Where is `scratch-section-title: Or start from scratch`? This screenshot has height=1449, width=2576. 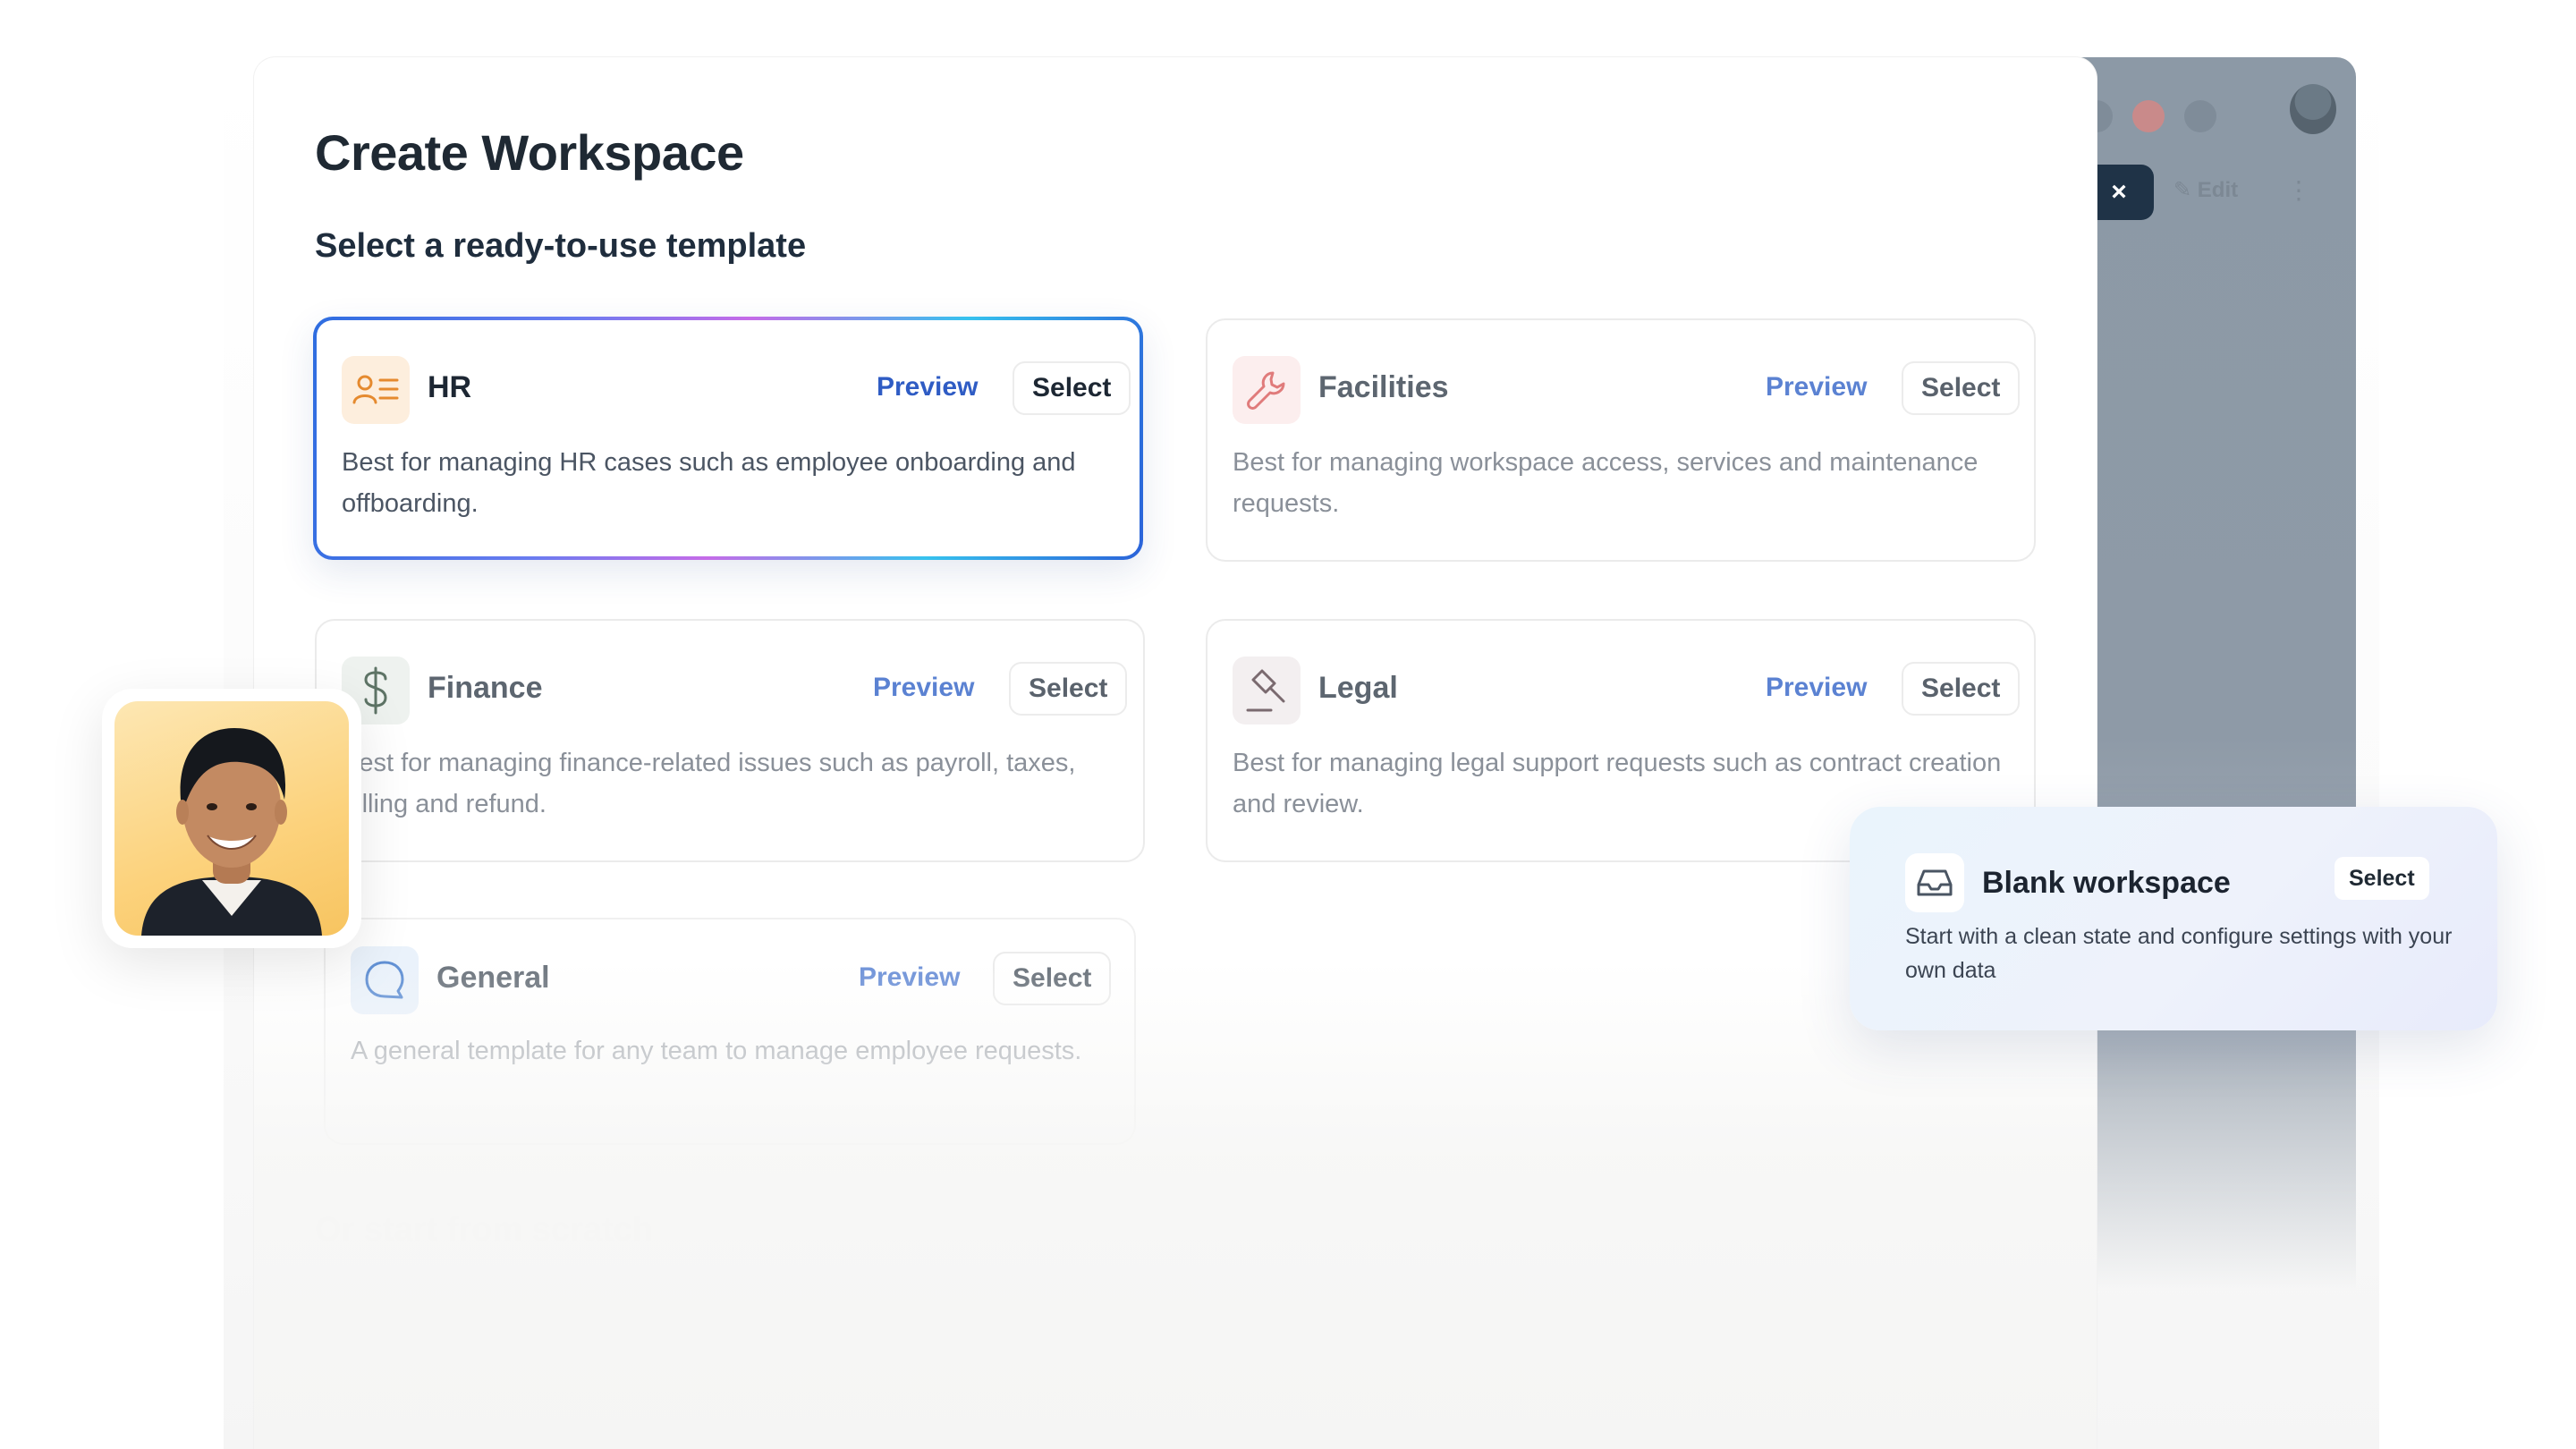 scratch-section-title: Or start from scratch is located at coordinates (484, 1230).